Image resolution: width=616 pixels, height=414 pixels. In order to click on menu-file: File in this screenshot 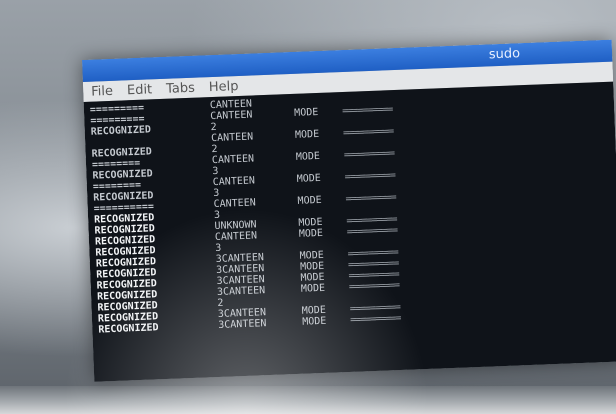, I will do `click(102, 91)`.